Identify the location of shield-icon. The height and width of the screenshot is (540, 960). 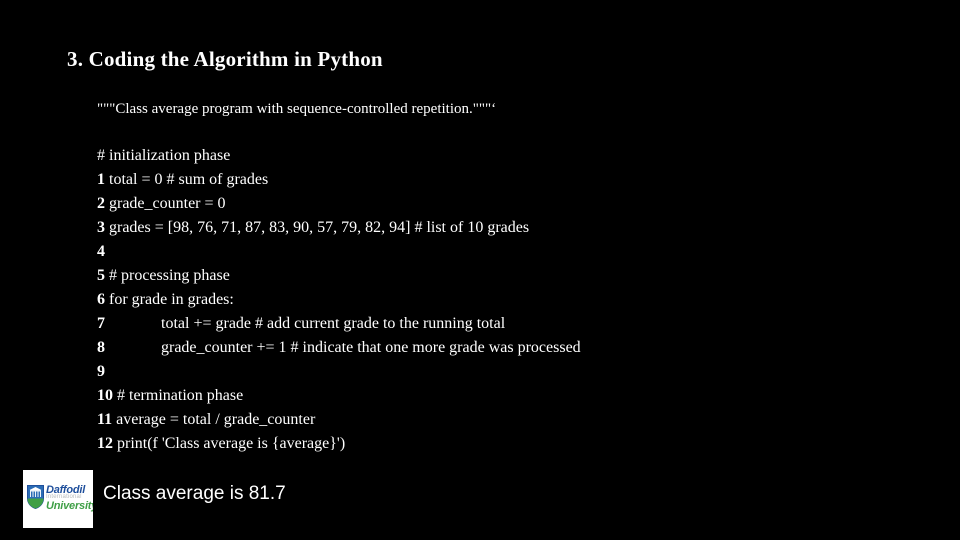
(35, 497).